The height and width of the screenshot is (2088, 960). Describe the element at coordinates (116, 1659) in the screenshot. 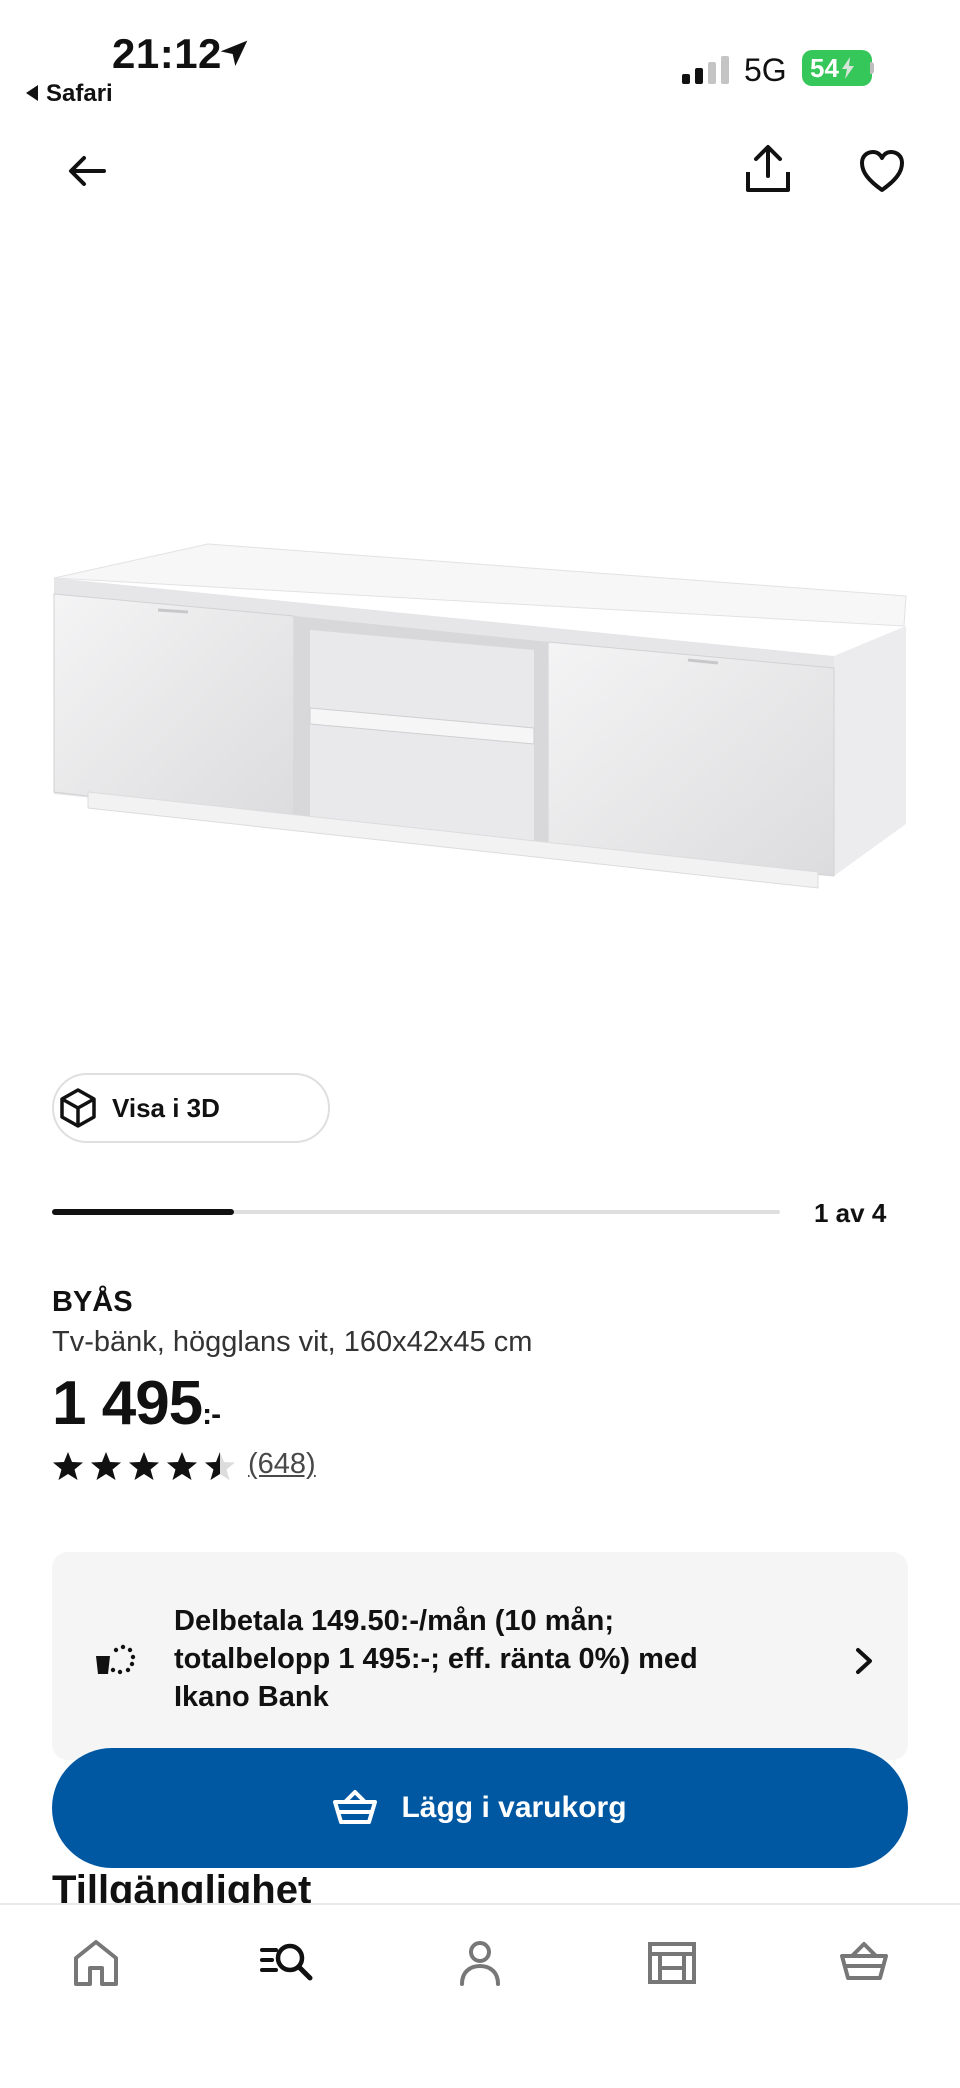

I see `payment-basket-icon` at that location.